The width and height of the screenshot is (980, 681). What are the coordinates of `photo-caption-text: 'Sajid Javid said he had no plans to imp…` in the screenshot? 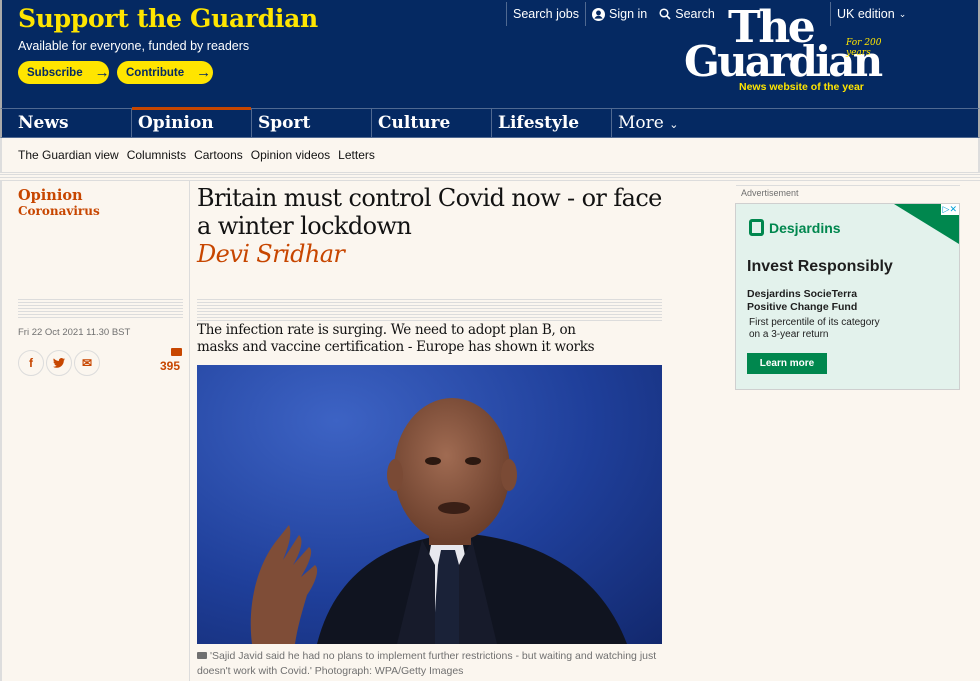 It's located at (427, 663).